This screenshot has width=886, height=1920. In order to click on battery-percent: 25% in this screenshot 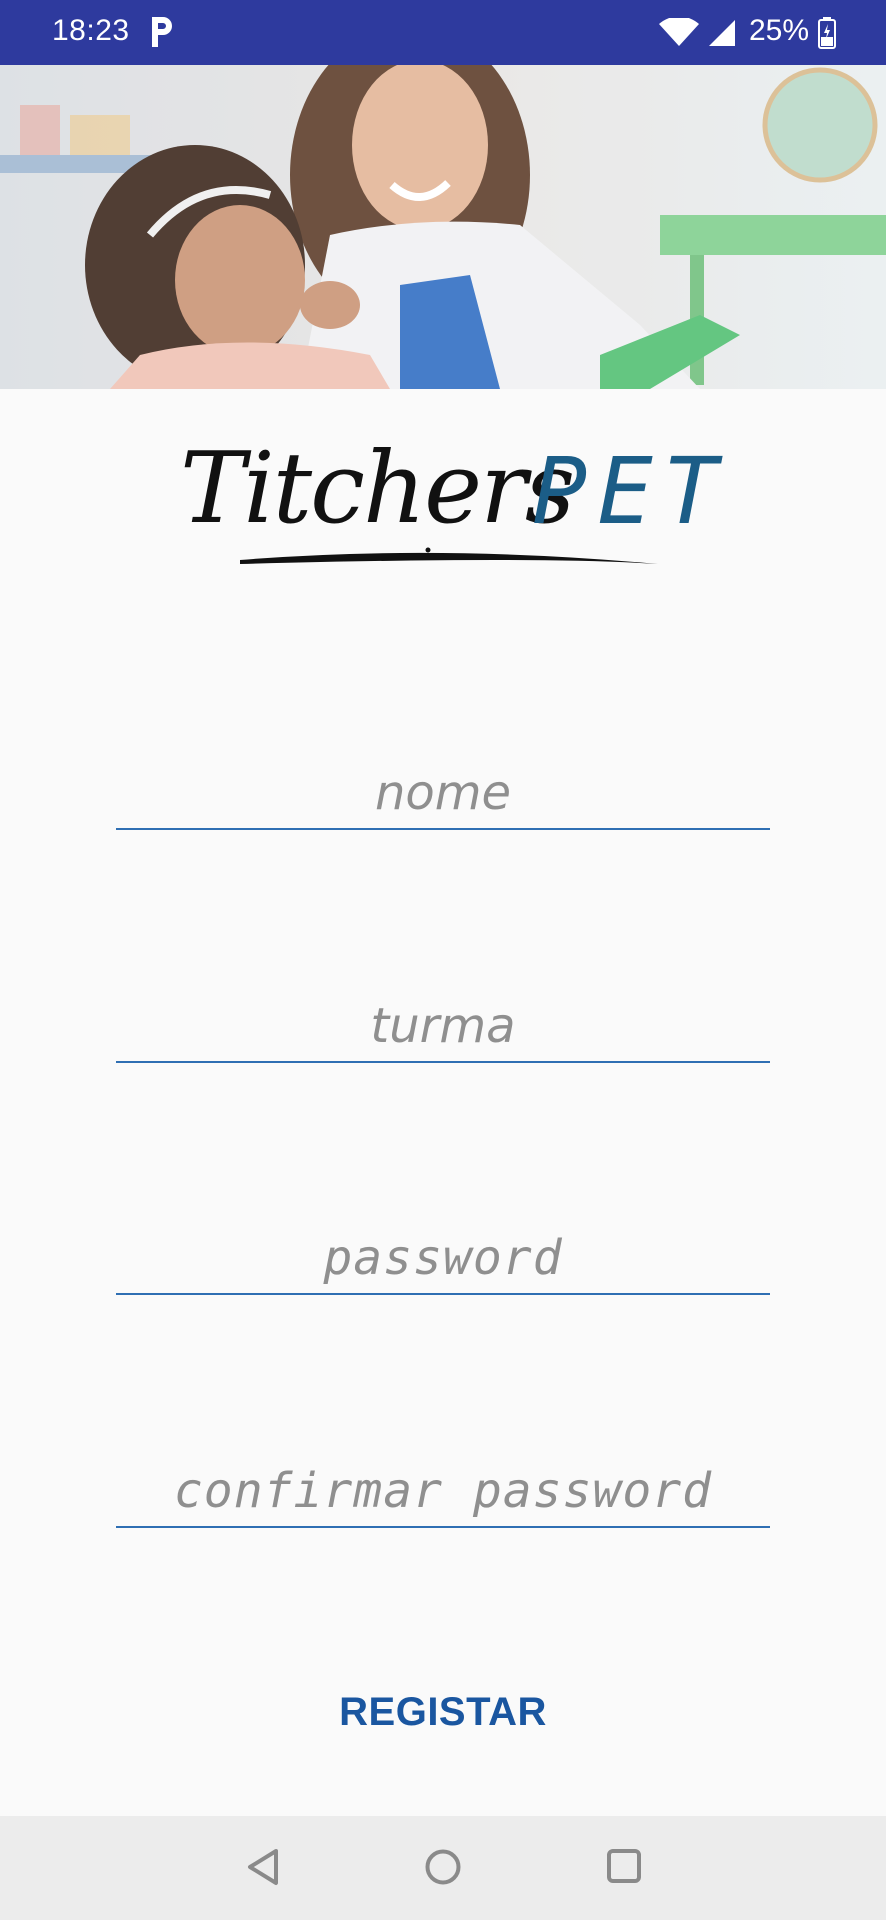, I will do `click(779, 30)`.